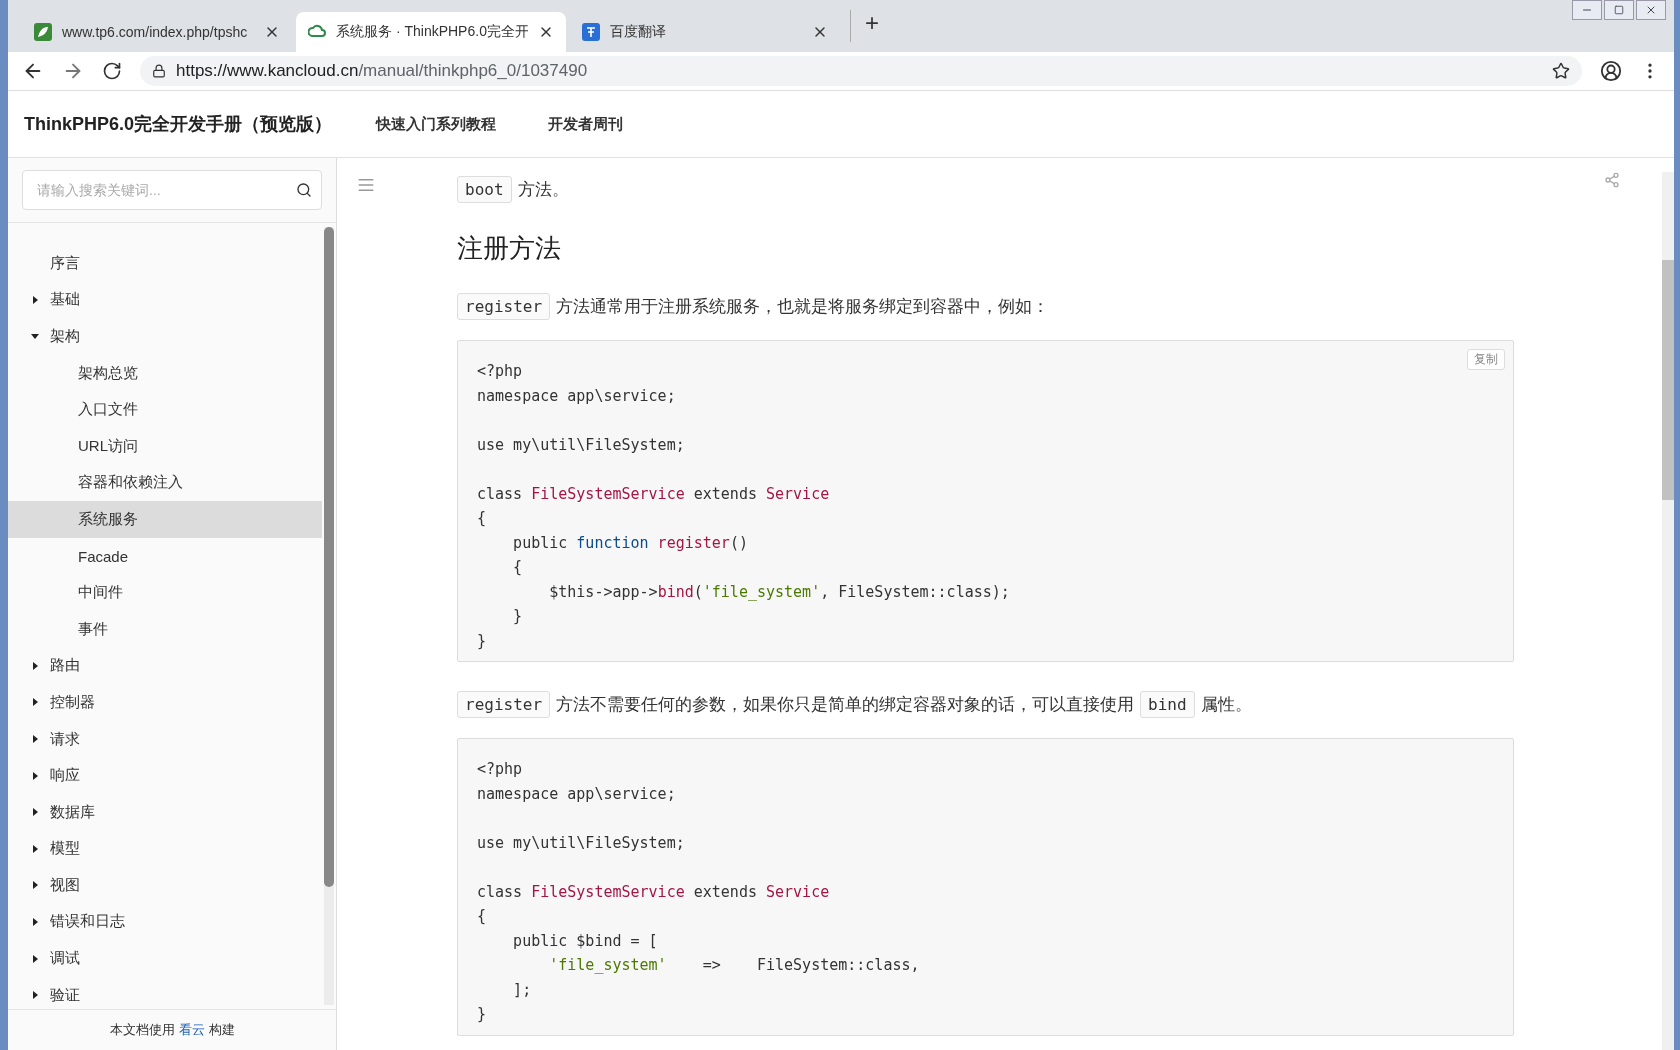 The image size is (1680, 1050). What do you see at coordinates (1167, 704) in the screenshot?
I see `inline-code: bind` at bounding box center [1167, 704].